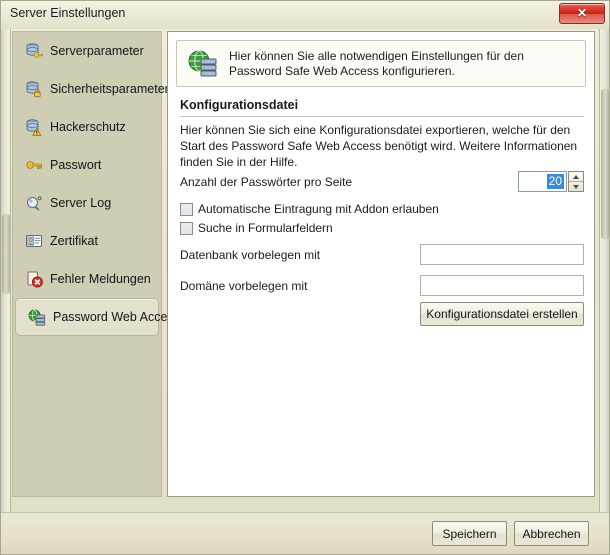  I want to click on checkbox-form-field-search: Suche in Formularfeldern, so click(256, 228).